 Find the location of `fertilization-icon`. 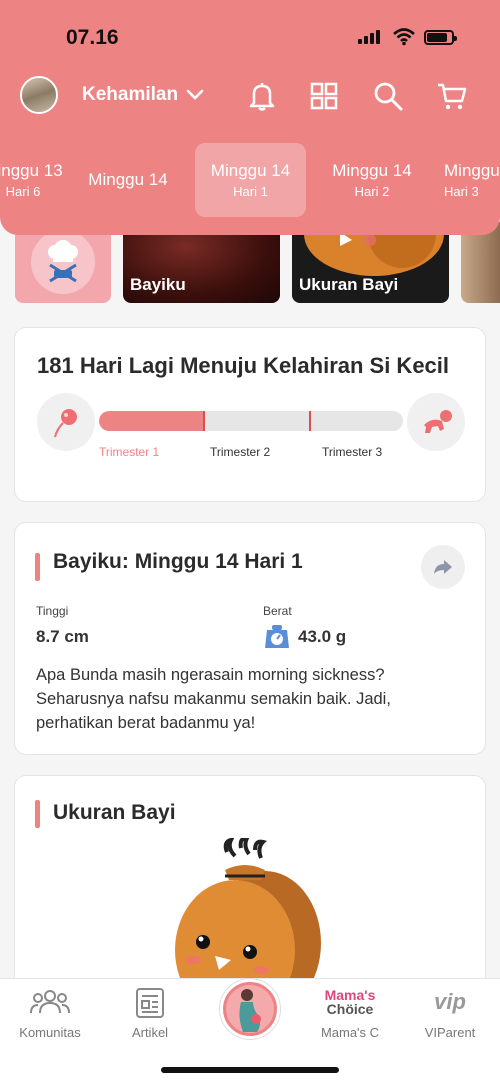

fertilization-icon is located at coordinates (66, 422).